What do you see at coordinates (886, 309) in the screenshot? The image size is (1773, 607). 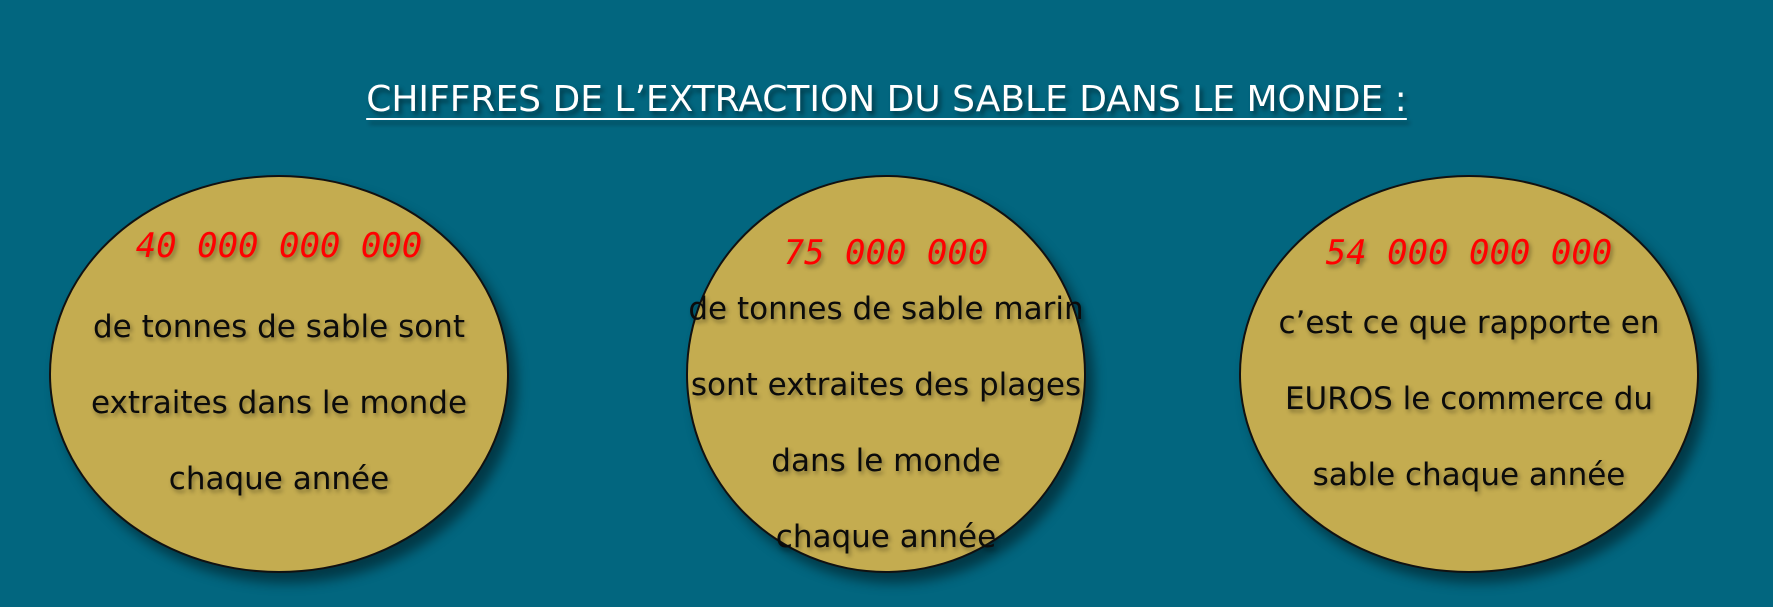 I see `stat-description-line: de tonnes de sable marin` at bounding box center [886, 309].